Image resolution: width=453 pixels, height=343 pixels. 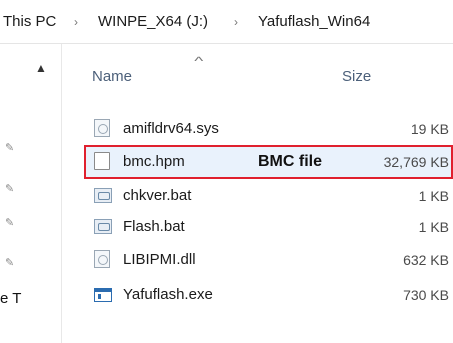 What do you see at coordinates (168, 294) in the screenshot?
I see `file-name: Yafuflash.exe` at bounding box center [168, 294].